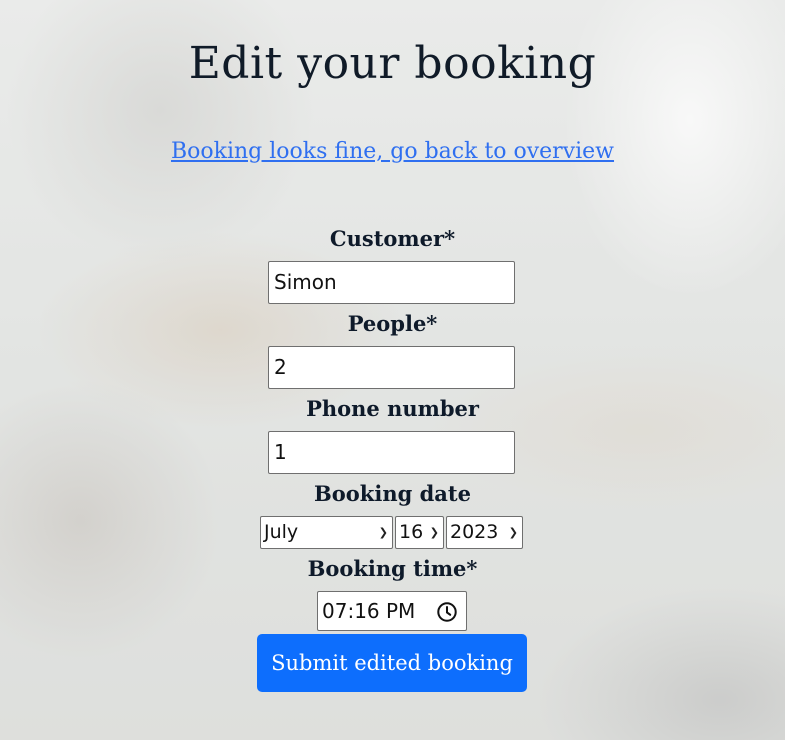 The height and width of the screenshot is (740, 785). What do you see at coordinates (369, 611) in the screenshot?
I see `booking-time-value: 07:16 PM` at bounding box center [369, 611].